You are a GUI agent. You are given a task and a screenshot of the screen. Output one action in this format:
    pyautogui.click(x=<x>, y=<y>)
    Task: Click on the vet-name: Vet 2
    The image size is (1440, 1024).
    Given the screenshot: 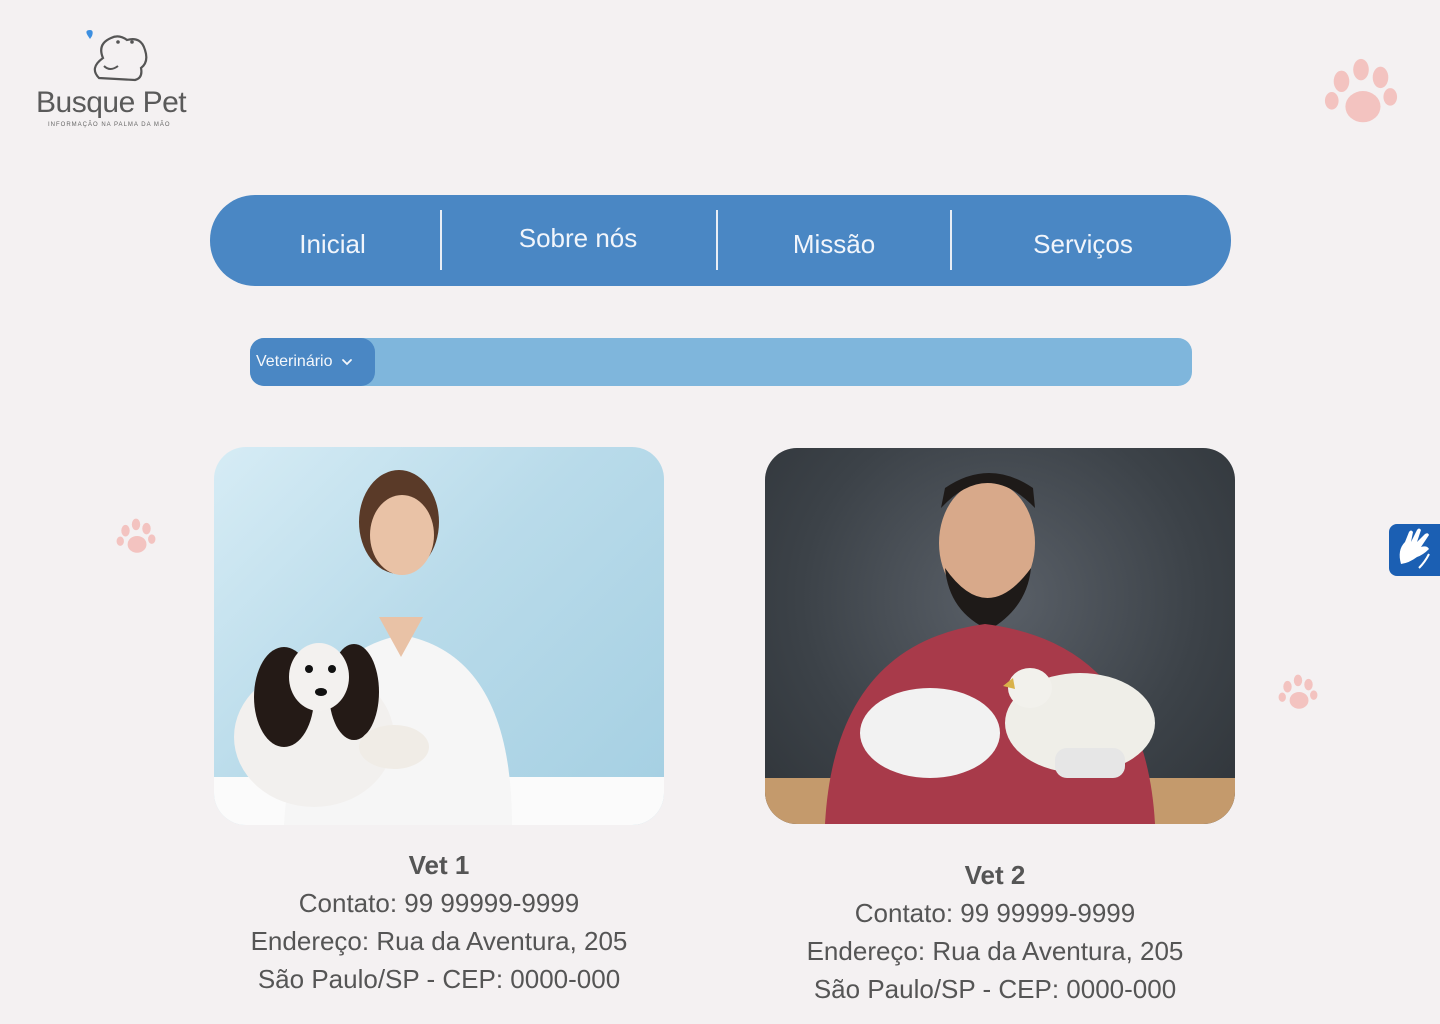 What is the action you would take?
    pyautogui.click(x=995, y=875)
    